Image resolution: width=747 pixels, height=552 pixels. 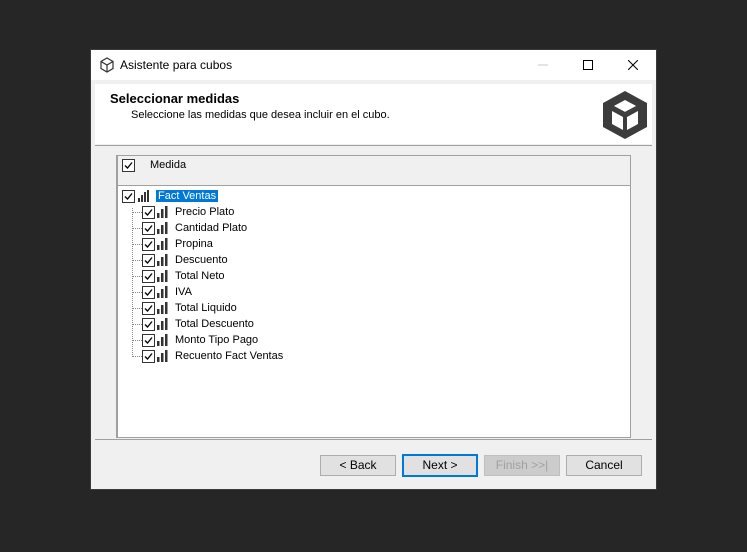 I want to click on tree-item-label: Monto Tipo Pago, so click(x=217, y=340).